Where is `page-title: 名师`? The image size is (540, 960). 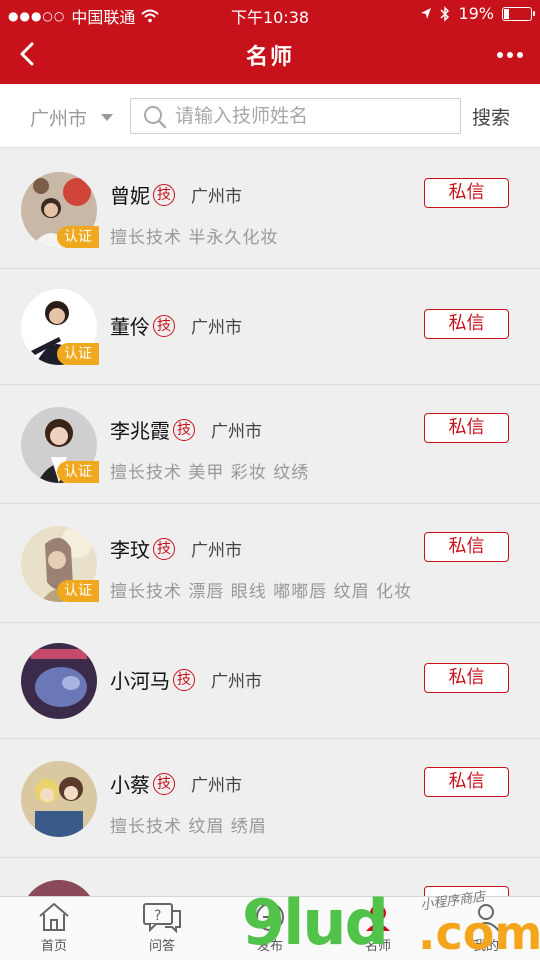
page-title: 名师 is located at coordinates (269, 57).